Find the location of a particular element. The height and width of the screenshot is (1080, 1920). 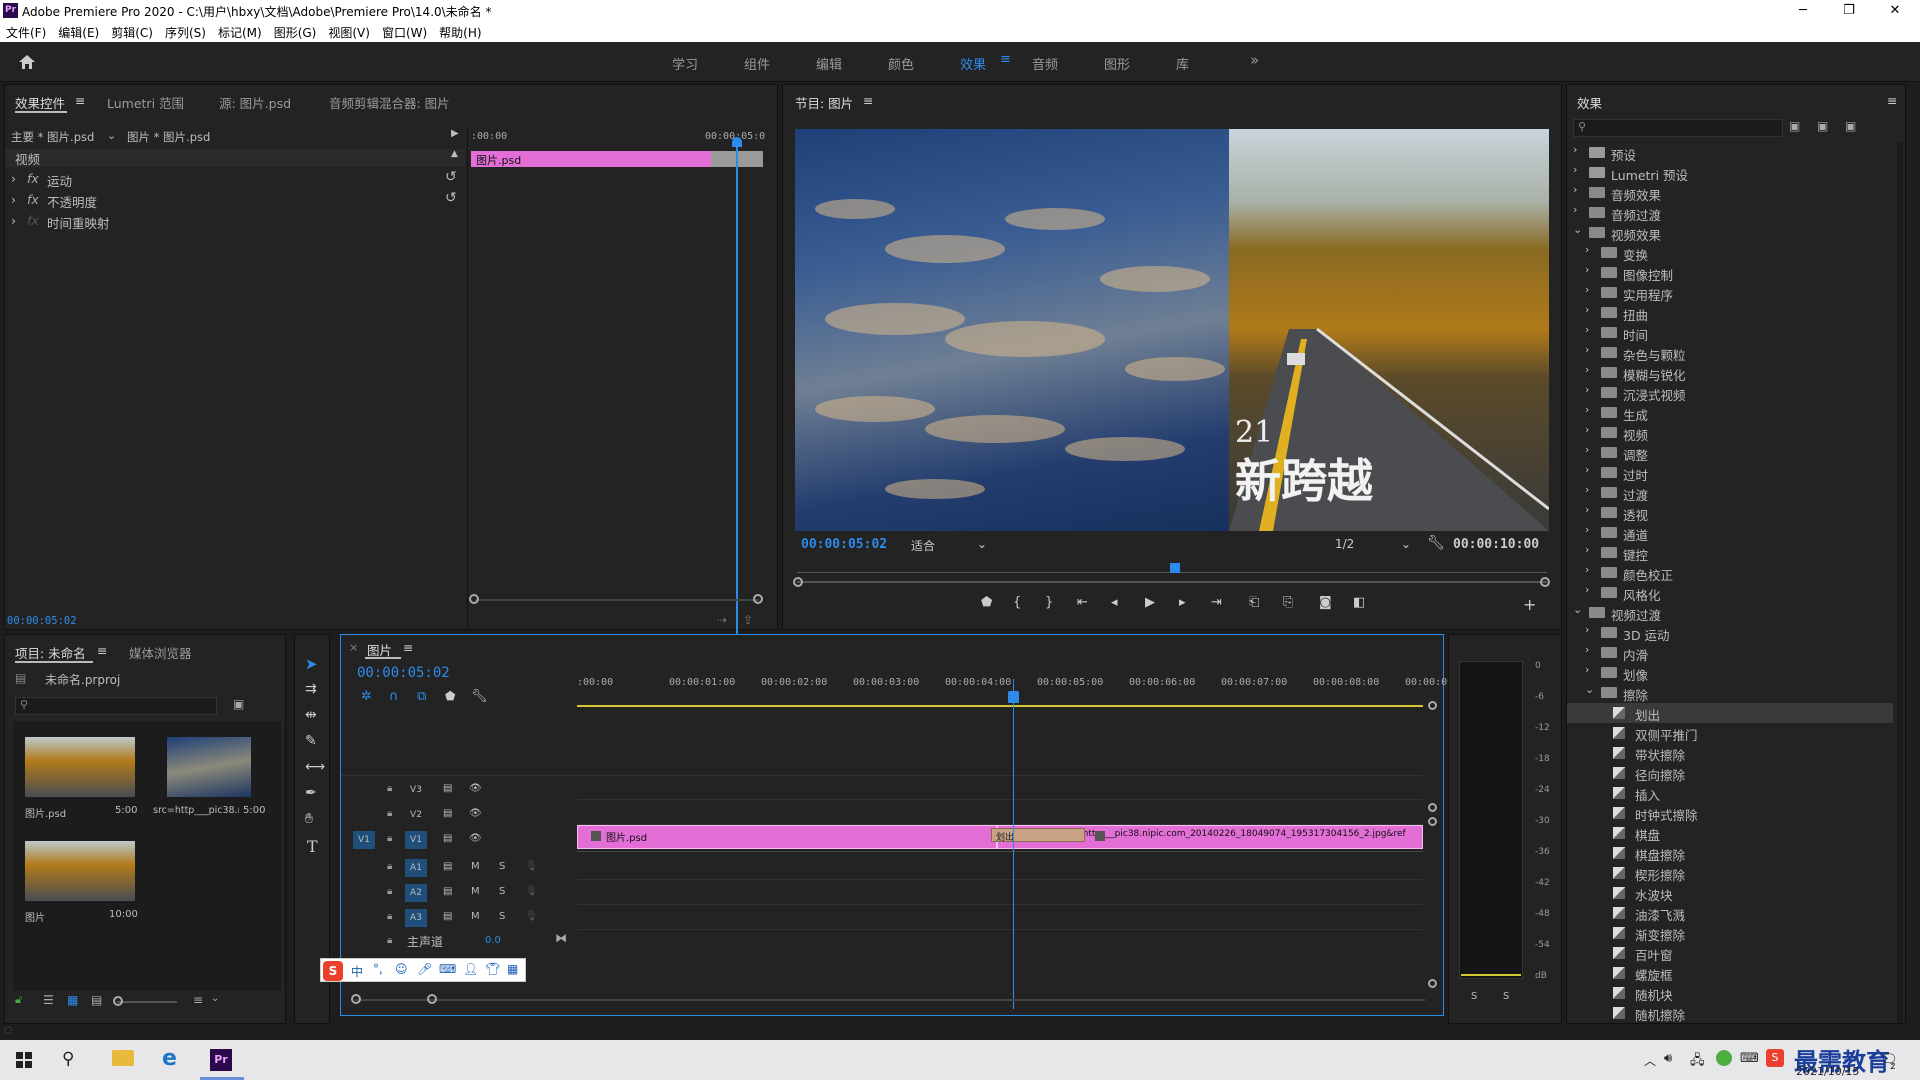

v1-clip-psd: 图片.psd is located at coordinates (787, 837).